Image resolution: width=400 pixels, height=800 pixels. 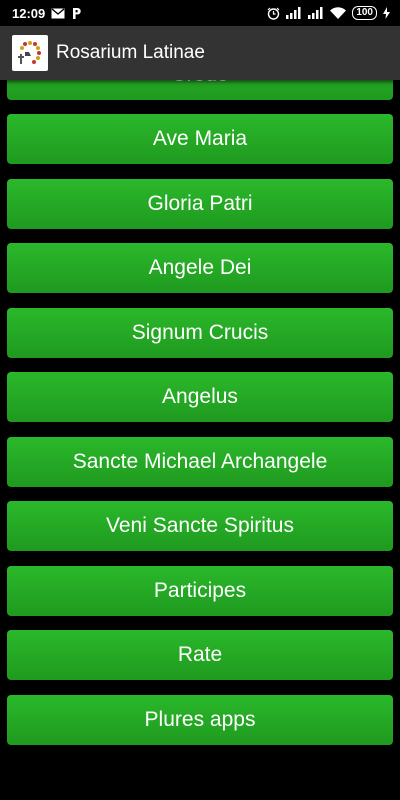 What do you see at coordinates (200, 139) in the screenshot?
I see `ave-maria-button: Ave Maria` at bounding box center [200, 139].